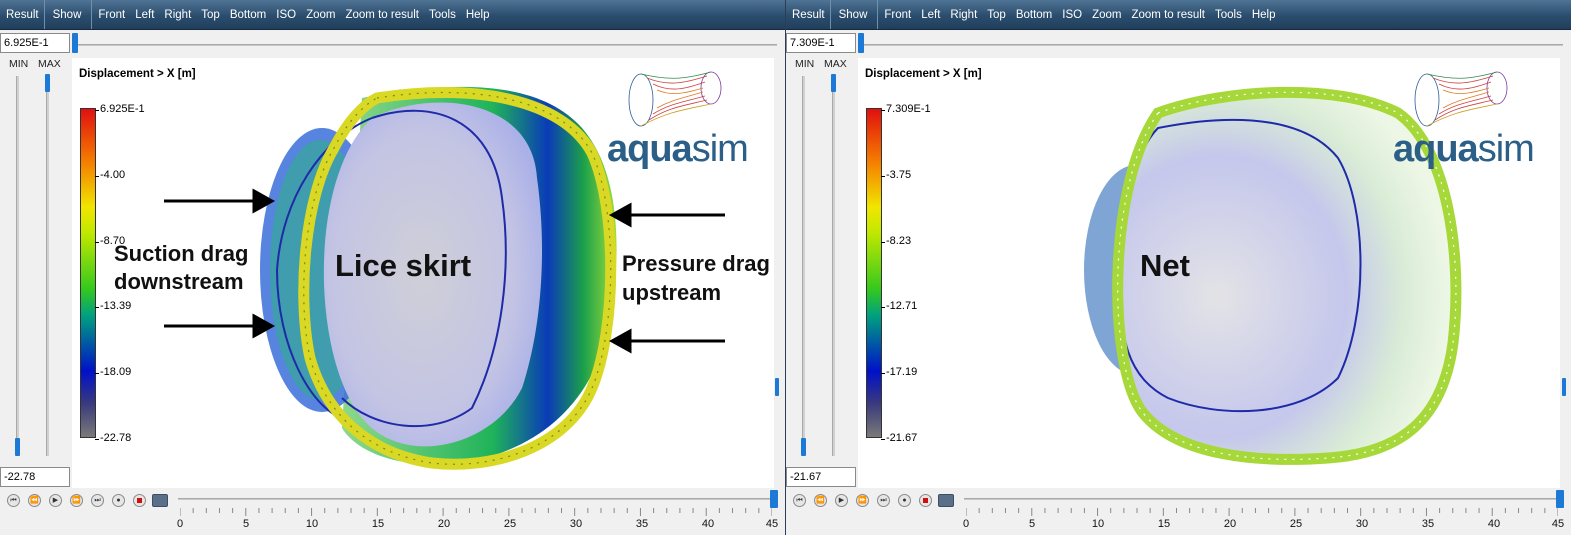  Describe the element at coordinates (476, 512) in the screenshot. I see `timeline-ticks` at that location.